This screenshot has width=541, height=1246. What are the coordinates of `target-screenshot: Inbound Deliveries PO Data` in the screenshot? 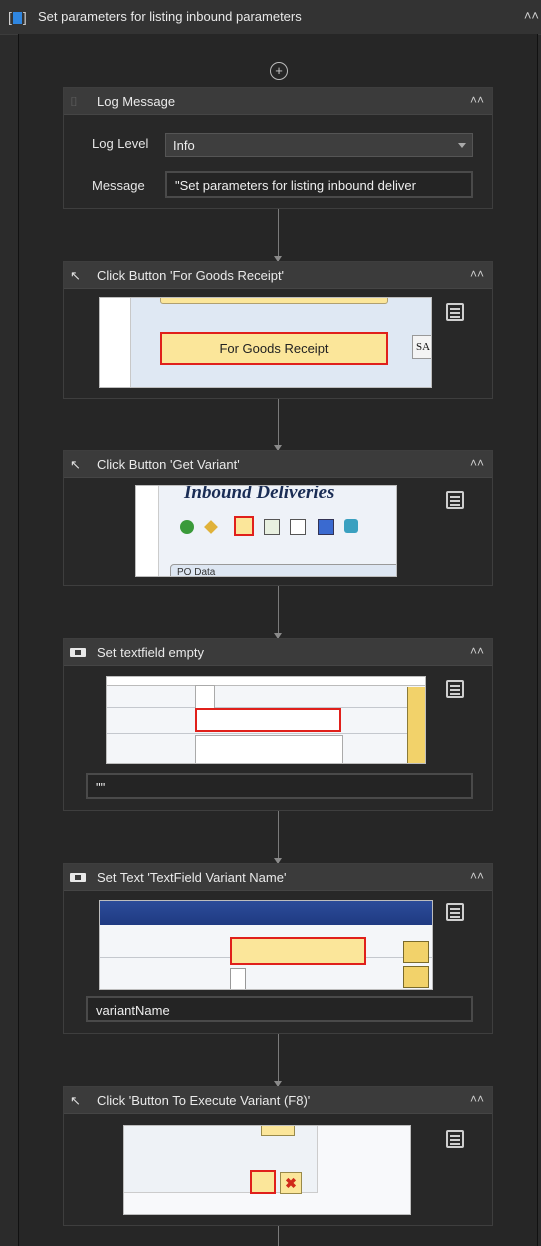 It's located at (266, 531).